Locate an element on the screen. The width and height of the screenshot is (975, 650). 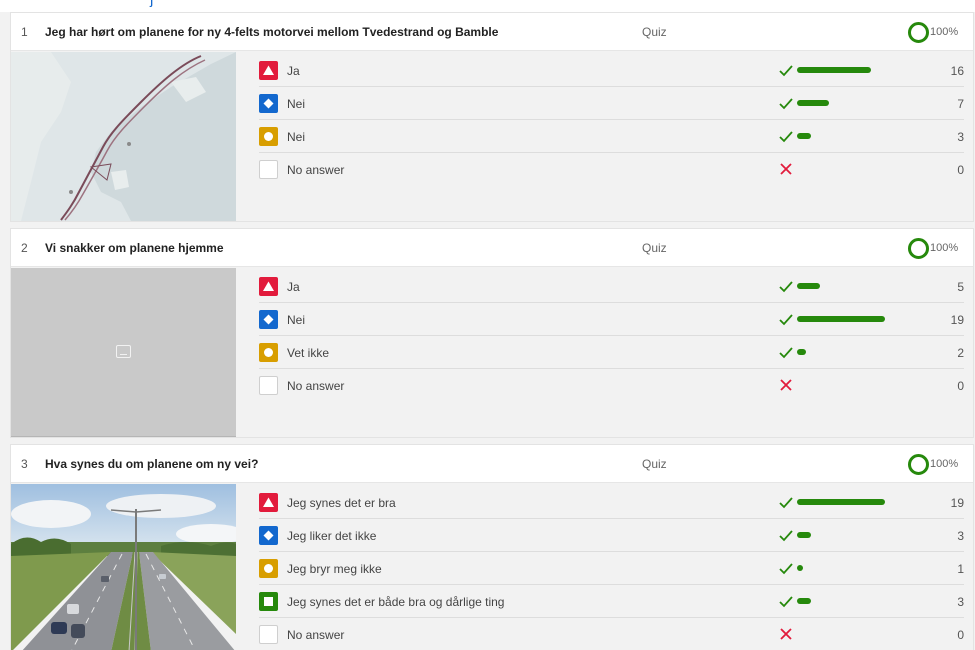
answer-count: 16 is located at coordinates (957, 71).